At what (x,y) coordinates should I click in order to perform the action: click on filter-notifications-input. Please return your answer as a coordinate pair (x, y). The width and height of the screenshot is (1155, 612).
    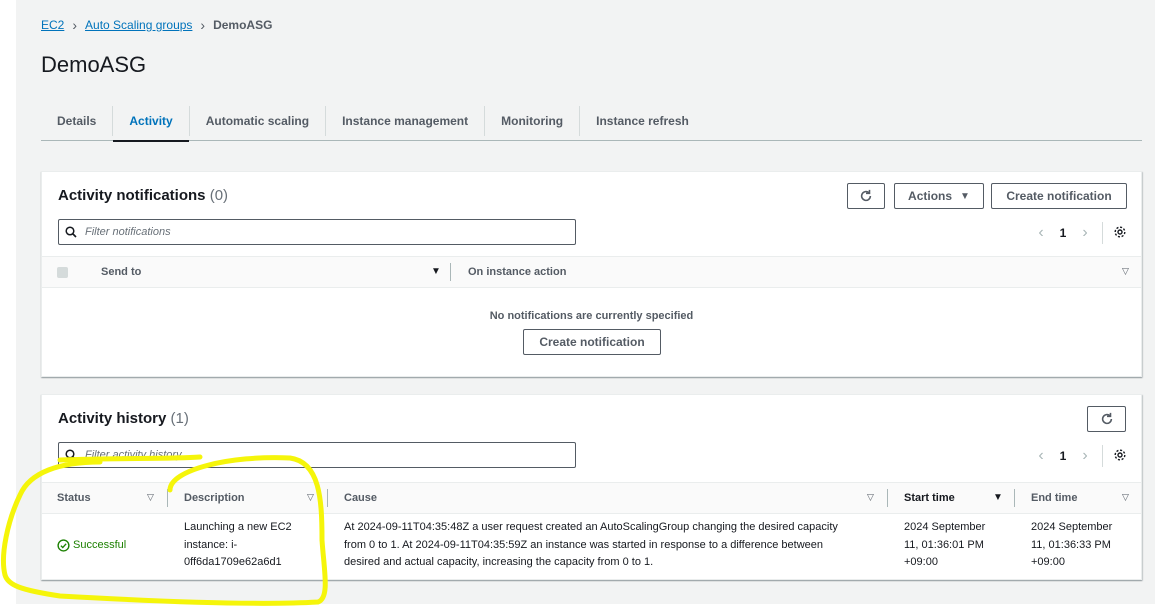
    Looking at the image, I should click on (323, 232).